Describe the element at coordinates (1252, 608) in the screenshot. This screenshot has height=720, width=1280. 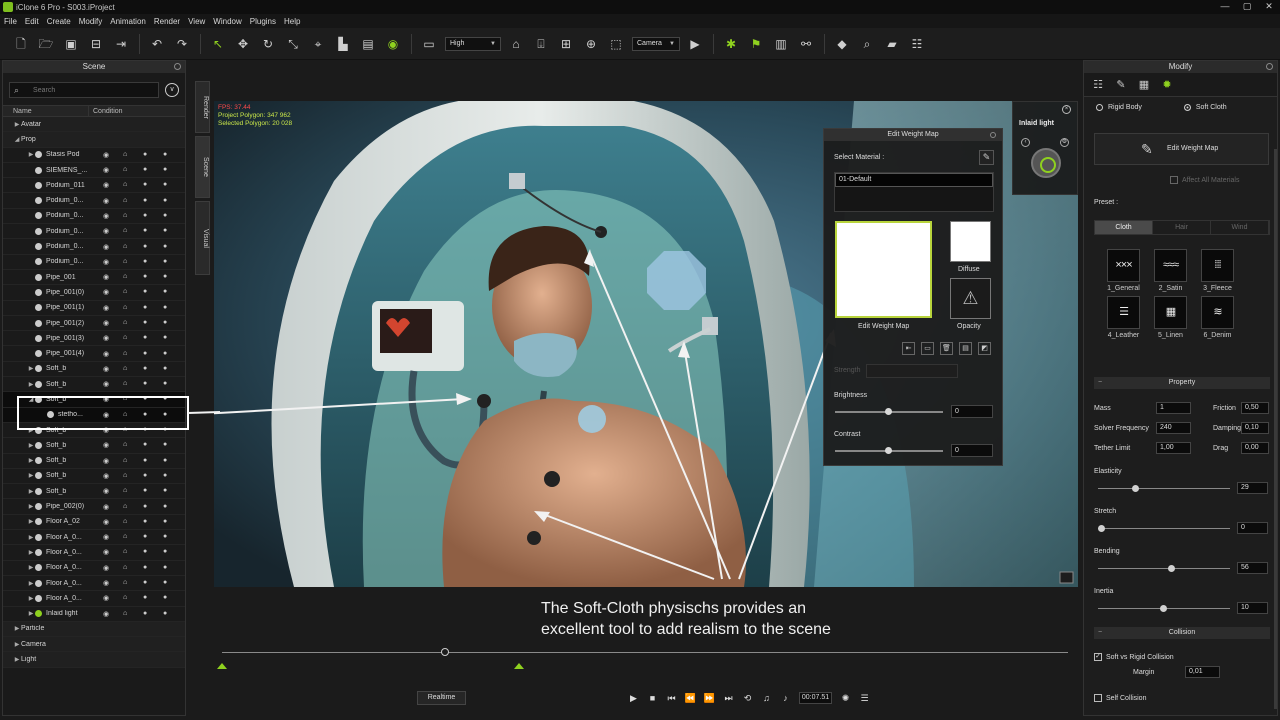
I see `inertia-input: 10` at that location.